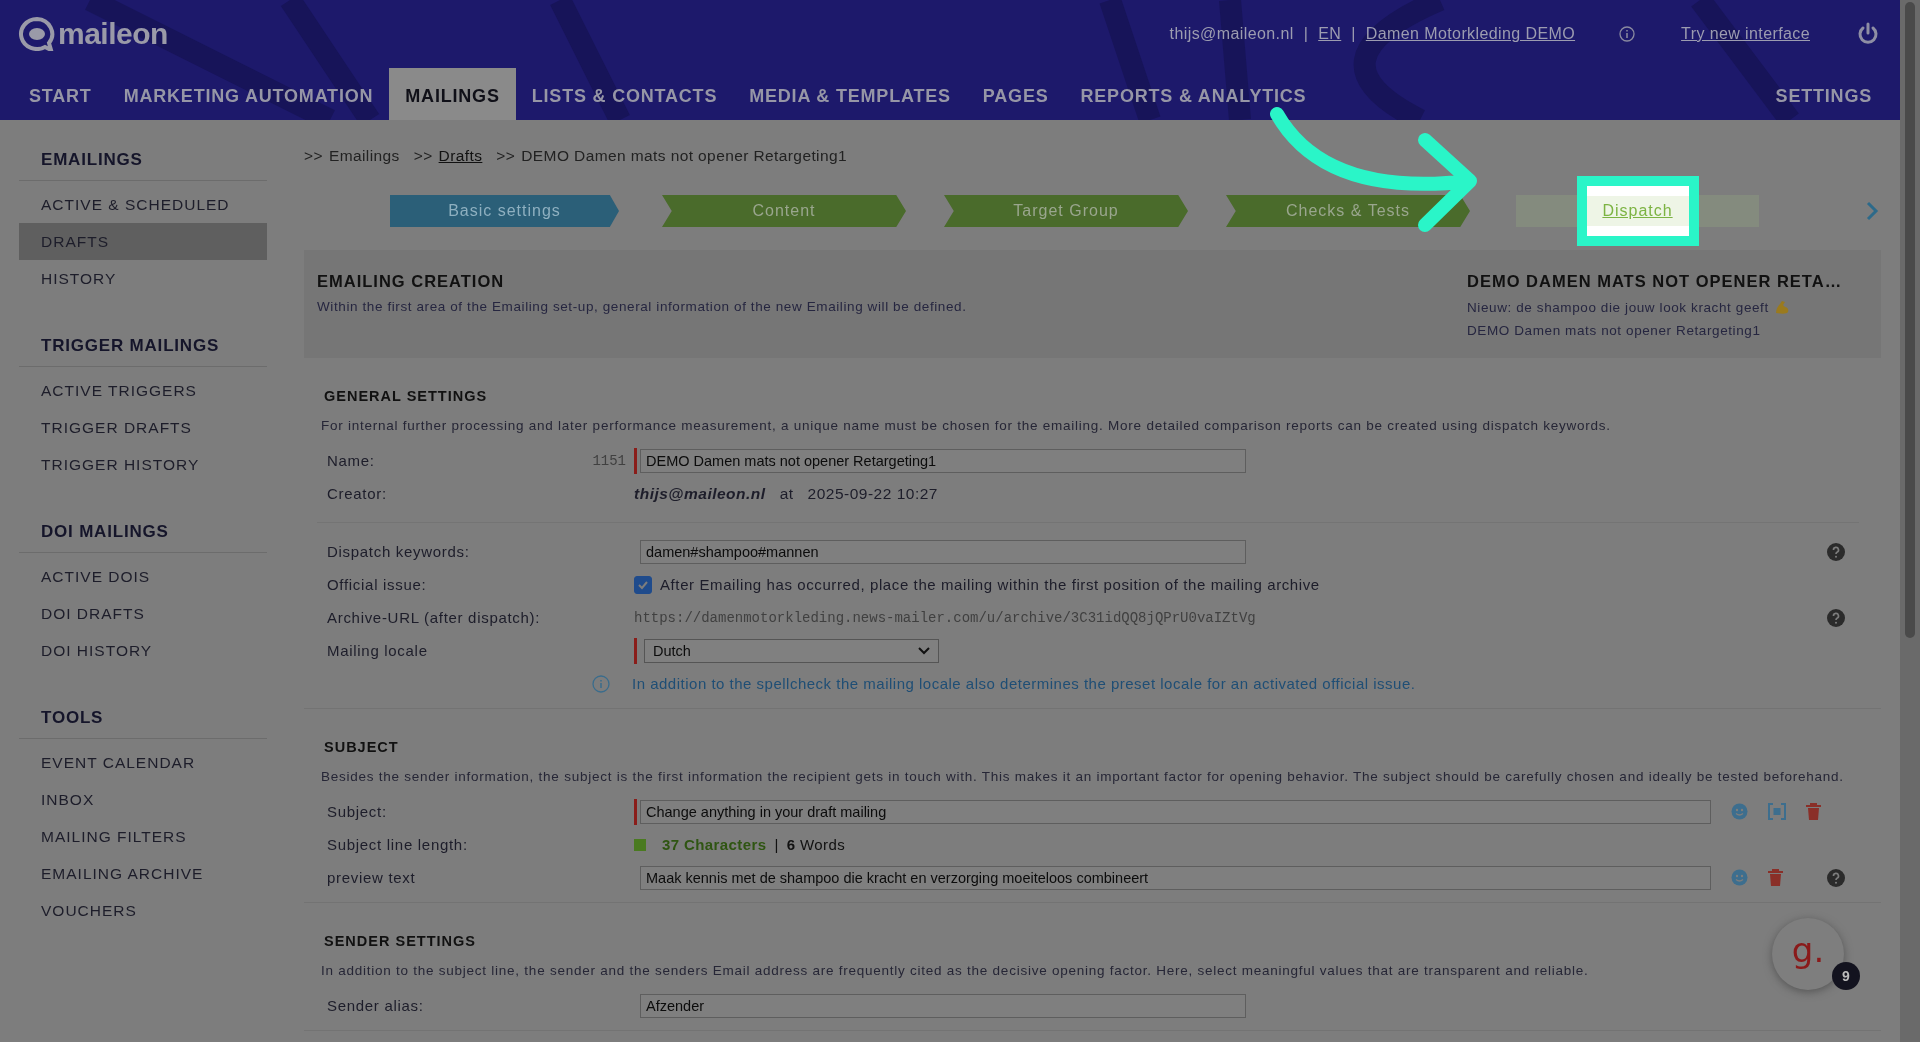 The image size is (1920, 1042). Describe the element at coordinates (364, 156) in the screenshot. I see `breadcrumb-item: Emailings` at that location.